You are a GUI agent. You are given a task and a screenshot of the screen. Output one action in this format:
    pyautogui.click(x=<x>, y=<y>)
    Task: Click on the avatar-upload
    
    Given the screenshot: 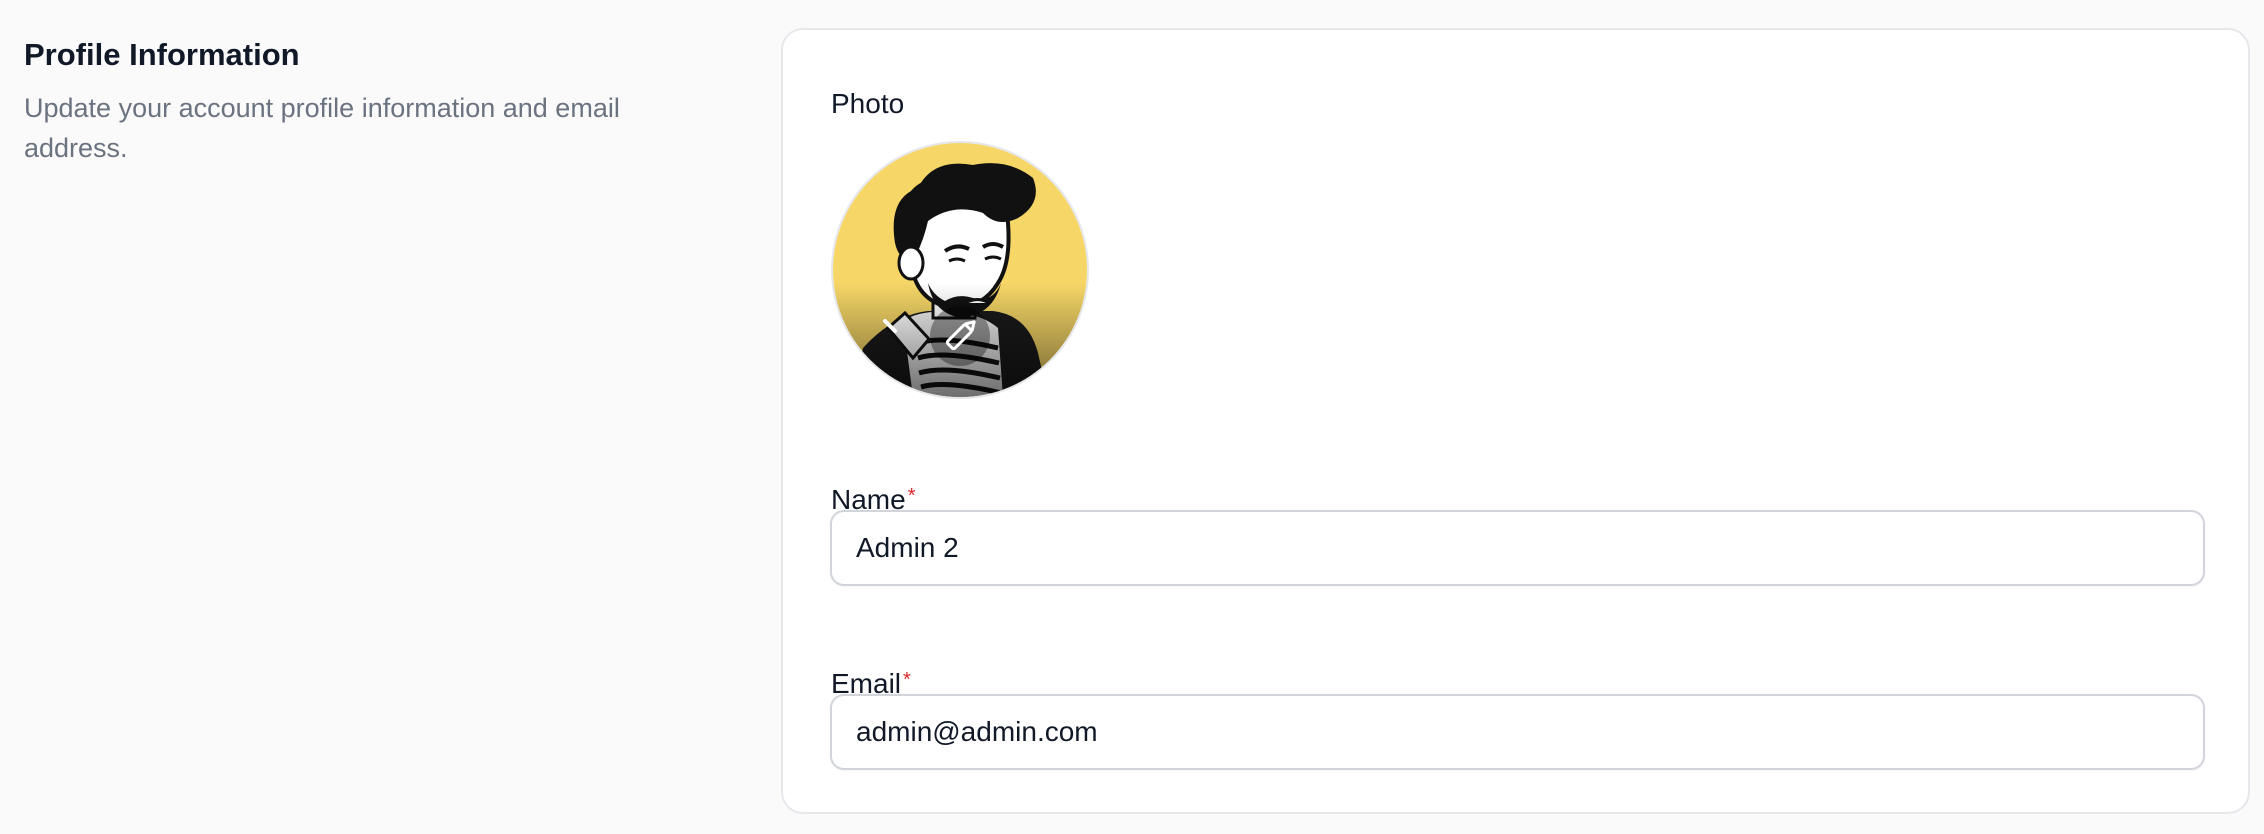 What is the action you would take?
    pyautogui.click(x=960, y=270)
    